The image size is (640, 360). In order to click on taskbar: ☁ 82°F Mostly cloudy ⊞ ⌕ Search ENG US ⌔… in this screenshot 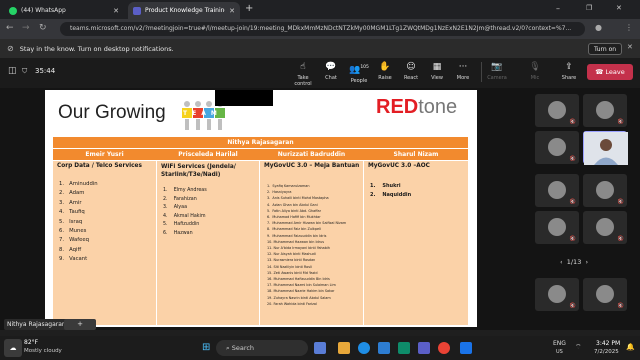, I will do `click(320, 348)`.